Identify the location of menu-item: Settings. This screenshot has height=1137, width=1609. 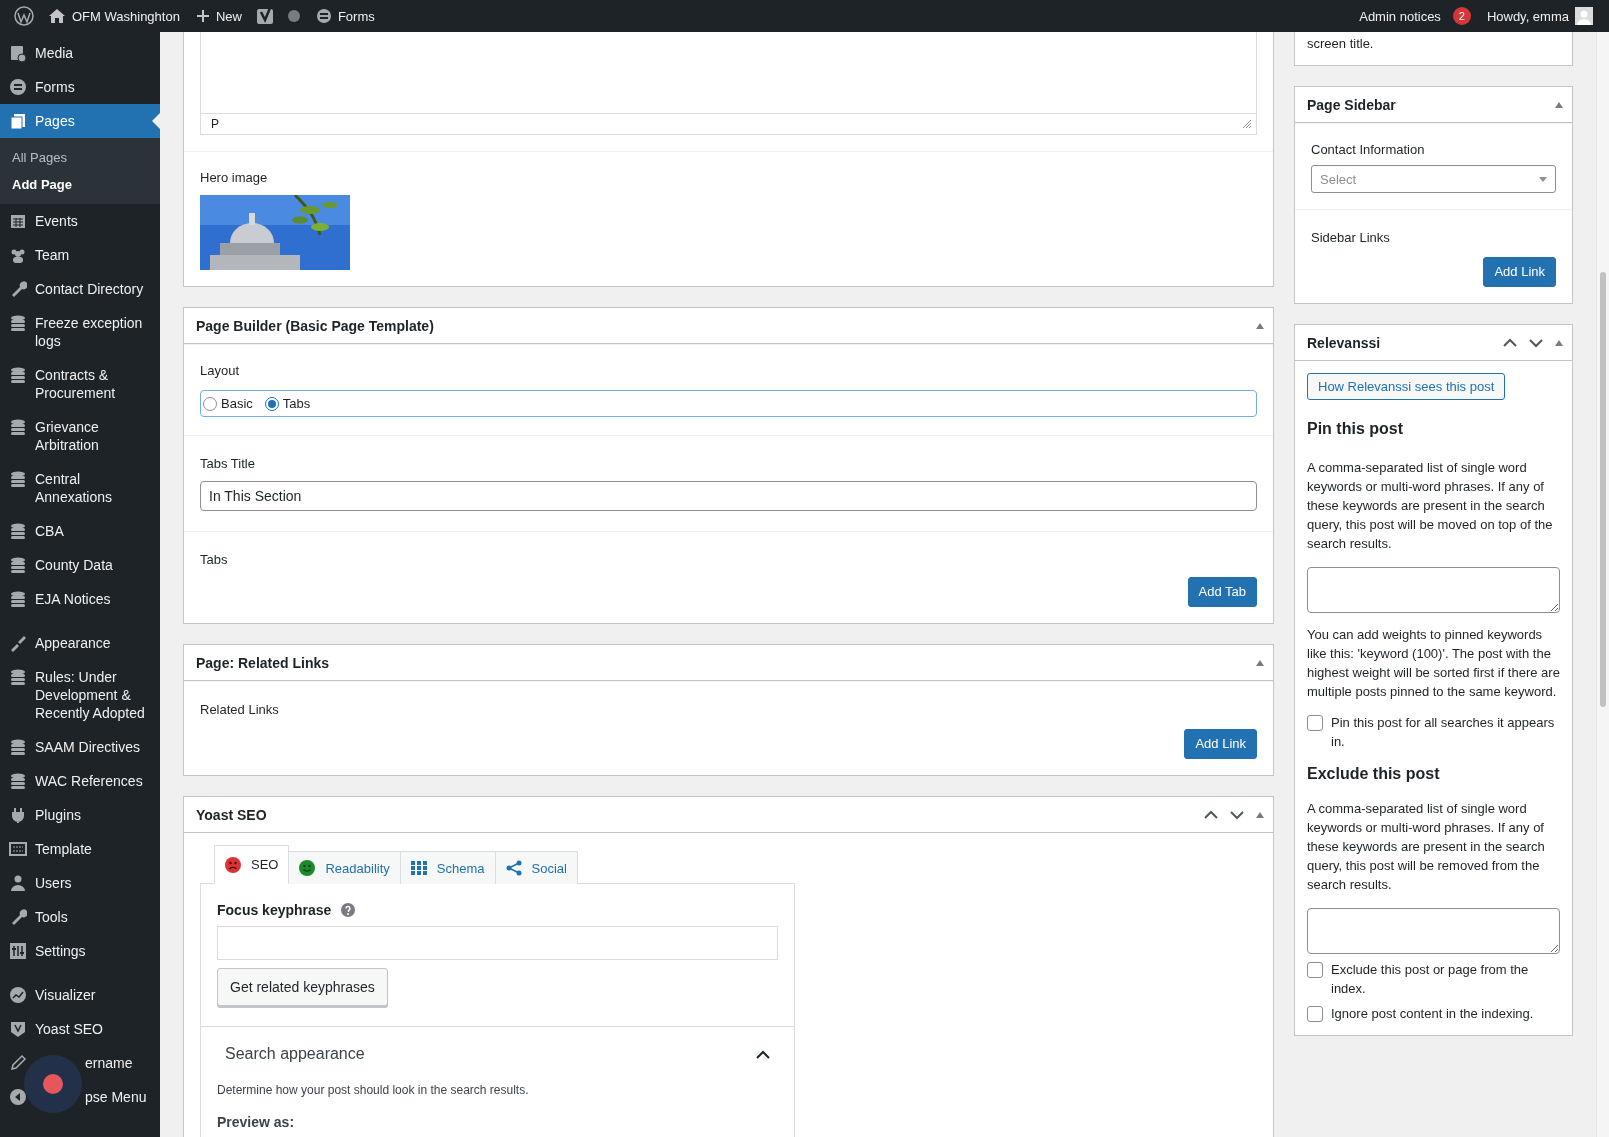
(80, 951).